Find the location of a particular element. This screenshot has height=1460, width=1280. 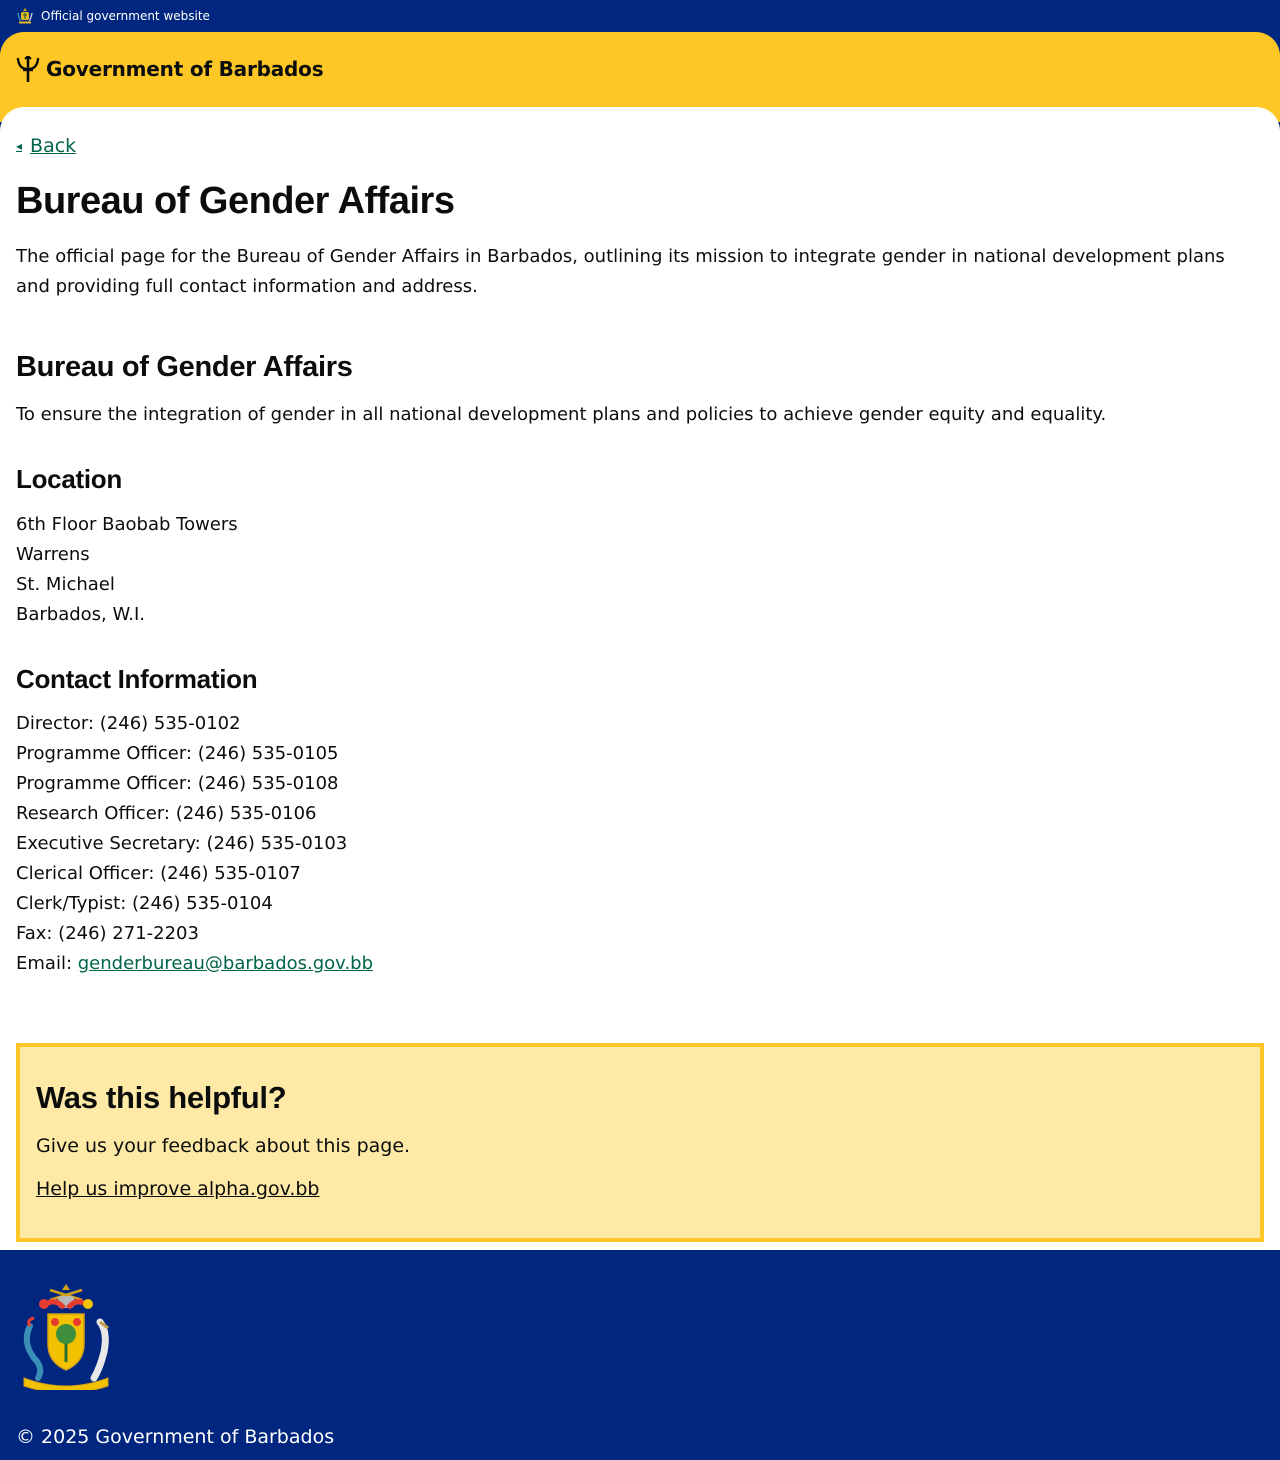

contact-line: Clerical Officer: (246) 535-0107 is located at coordinates (158, 873).